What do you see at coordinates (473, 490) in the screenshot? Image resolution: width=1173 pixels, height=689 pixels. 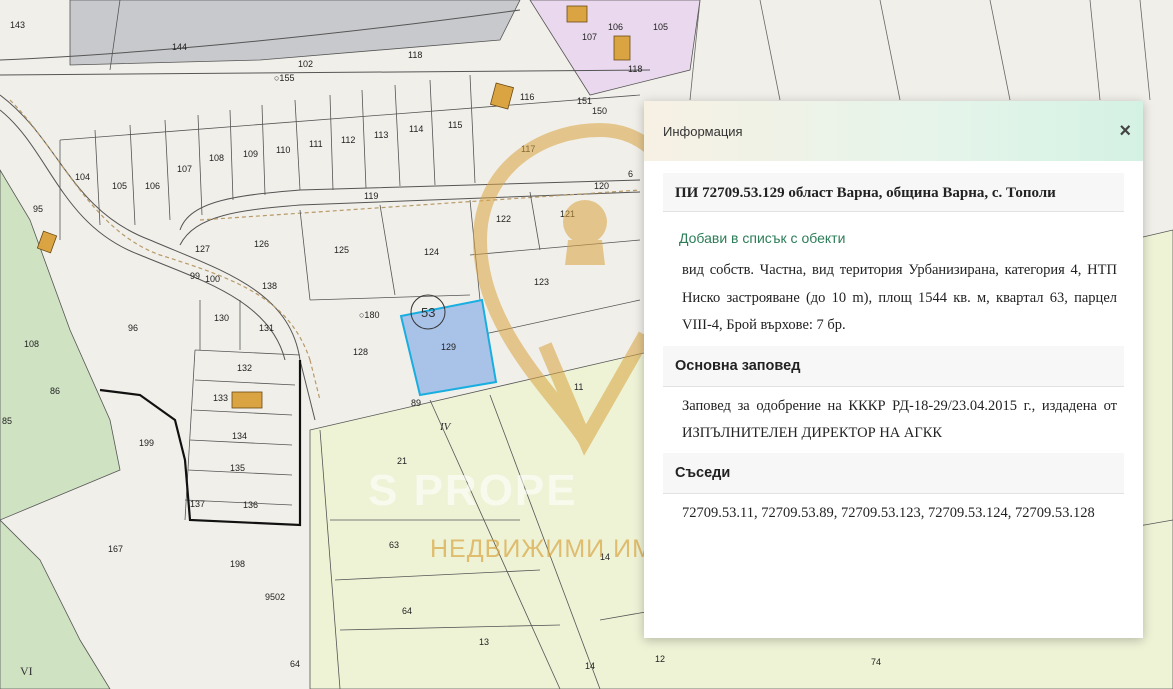 I see `parcel-number-label: S PROPE` at bounding box center [473, 490].